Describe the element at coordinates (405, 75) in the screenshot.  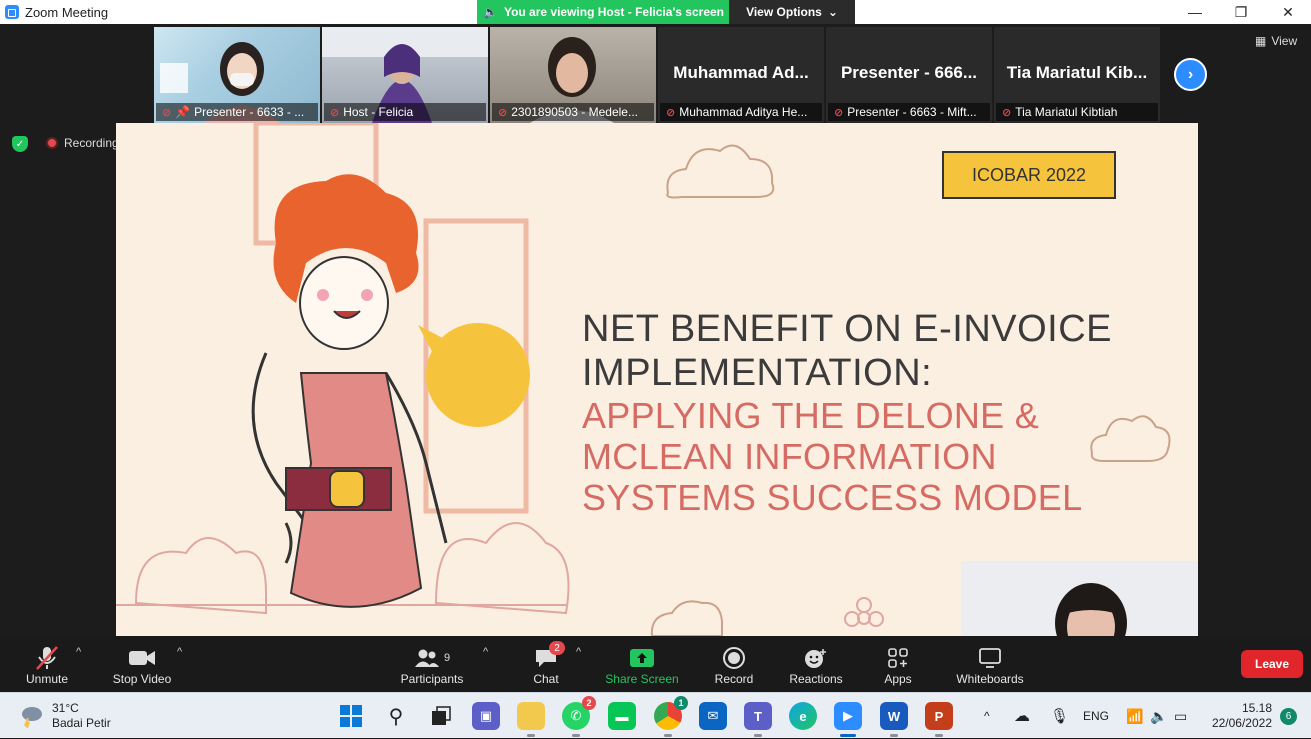
I see `participant-tile: ⊘ Host - Felicia` at that location.